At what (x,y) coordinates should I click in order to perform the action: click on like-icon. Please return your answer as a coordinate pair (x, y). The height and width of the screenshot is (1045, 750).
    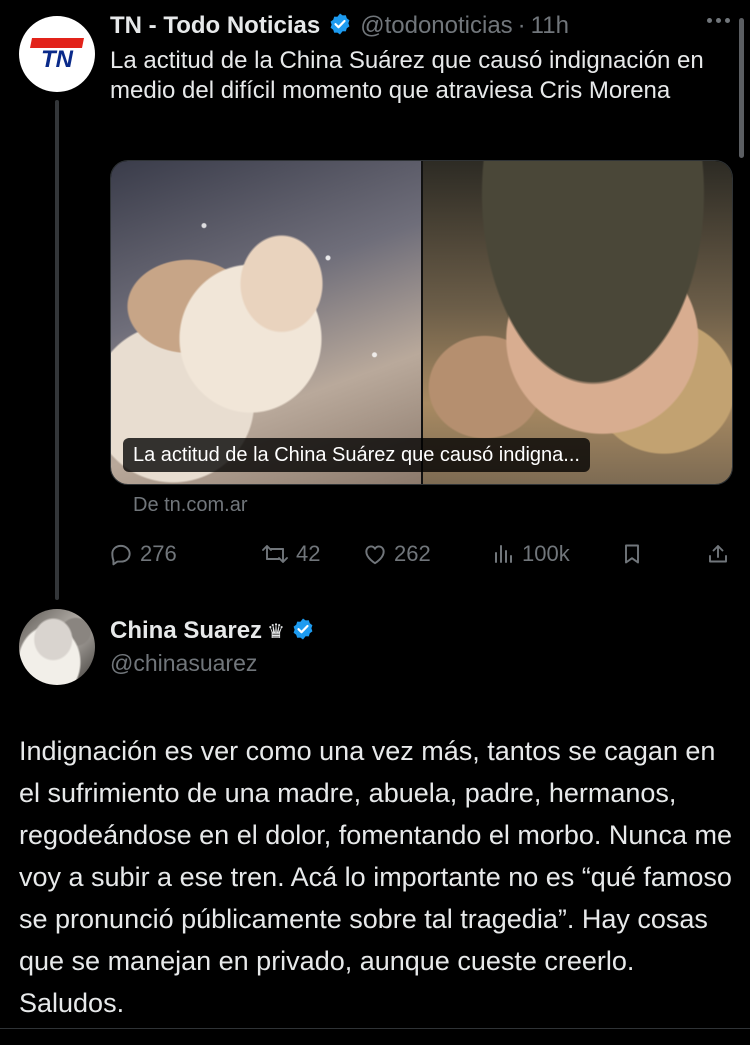
    Looking at the image, I should click on (375, 555).